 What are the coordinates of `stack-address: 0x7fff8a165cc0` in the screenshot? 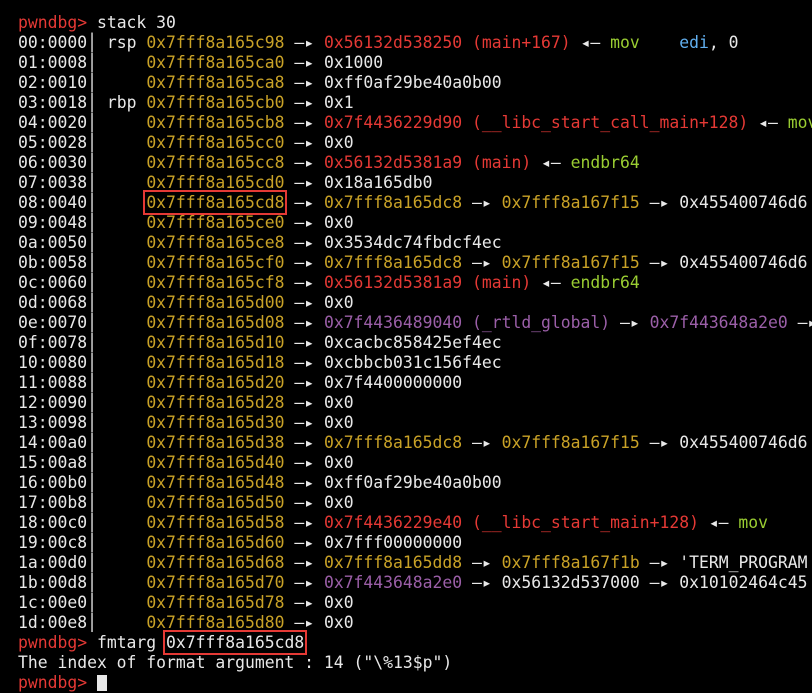 It's located at (215, 142).